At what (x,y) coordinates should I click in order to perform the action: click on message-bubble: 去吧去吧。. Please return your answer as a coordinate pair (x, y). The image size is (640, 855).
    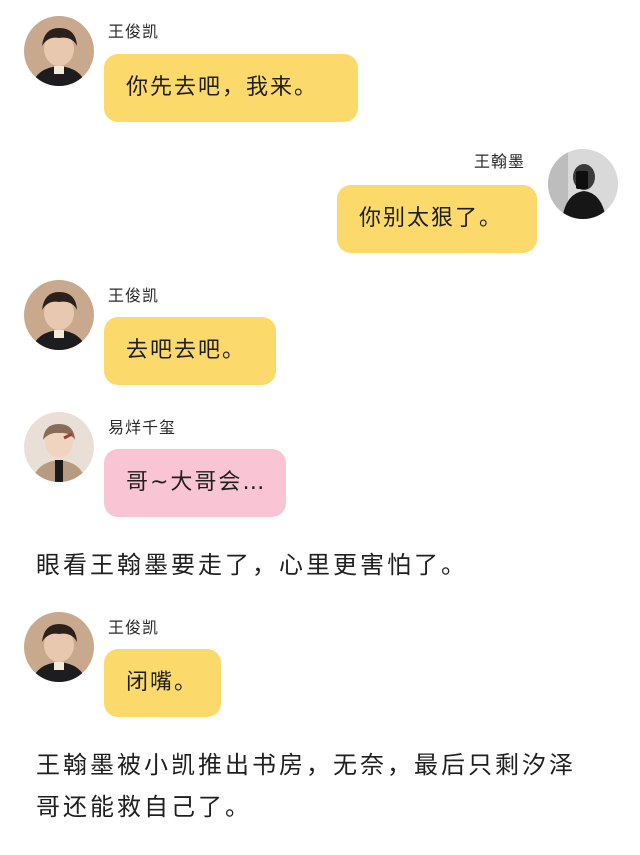
    Looking at the image, I should click on (190, 351).